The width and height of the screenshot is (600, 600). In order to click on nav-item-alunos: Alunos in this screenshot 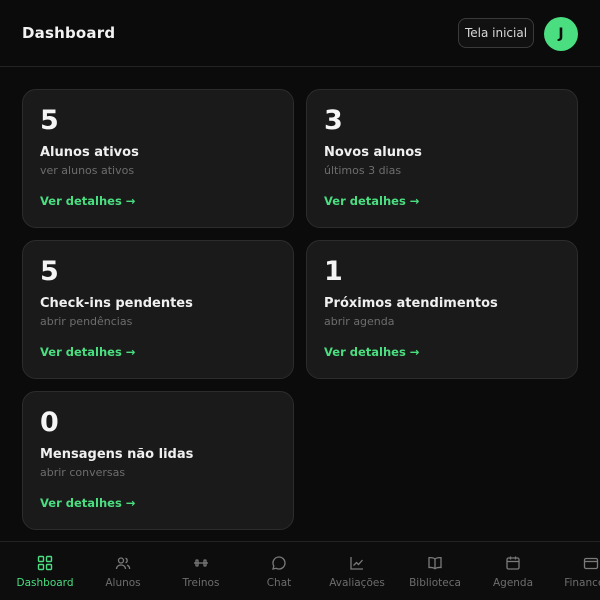, I will do `click(123, 571)`.